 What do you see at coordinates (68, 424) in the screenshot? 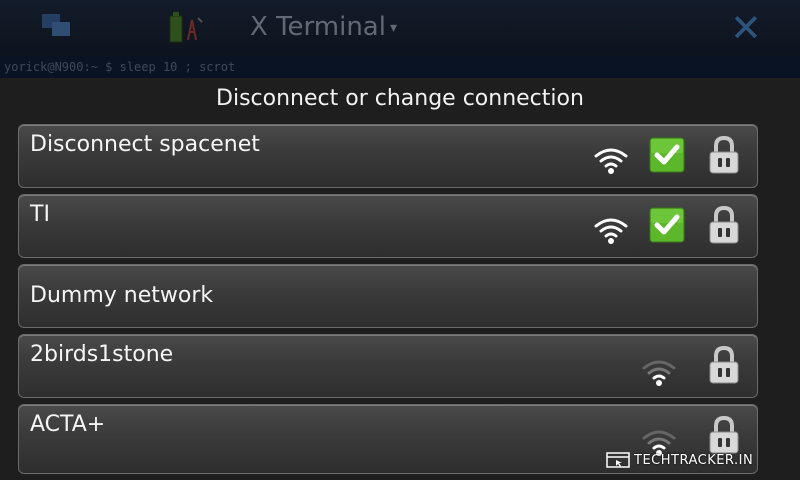
I see `network-label: ACTA+` at bounding box center [68, 424].